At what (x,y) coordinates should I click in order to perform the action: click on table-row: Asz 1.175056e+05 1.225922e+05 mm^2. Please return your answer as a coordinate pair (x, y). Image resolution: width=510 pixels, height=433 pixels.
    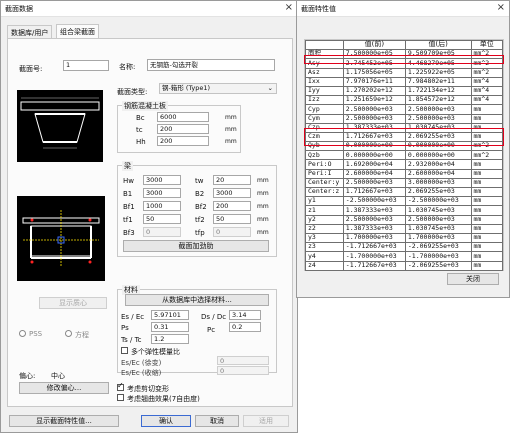
    Looking at the image, I should click on (404, 72).